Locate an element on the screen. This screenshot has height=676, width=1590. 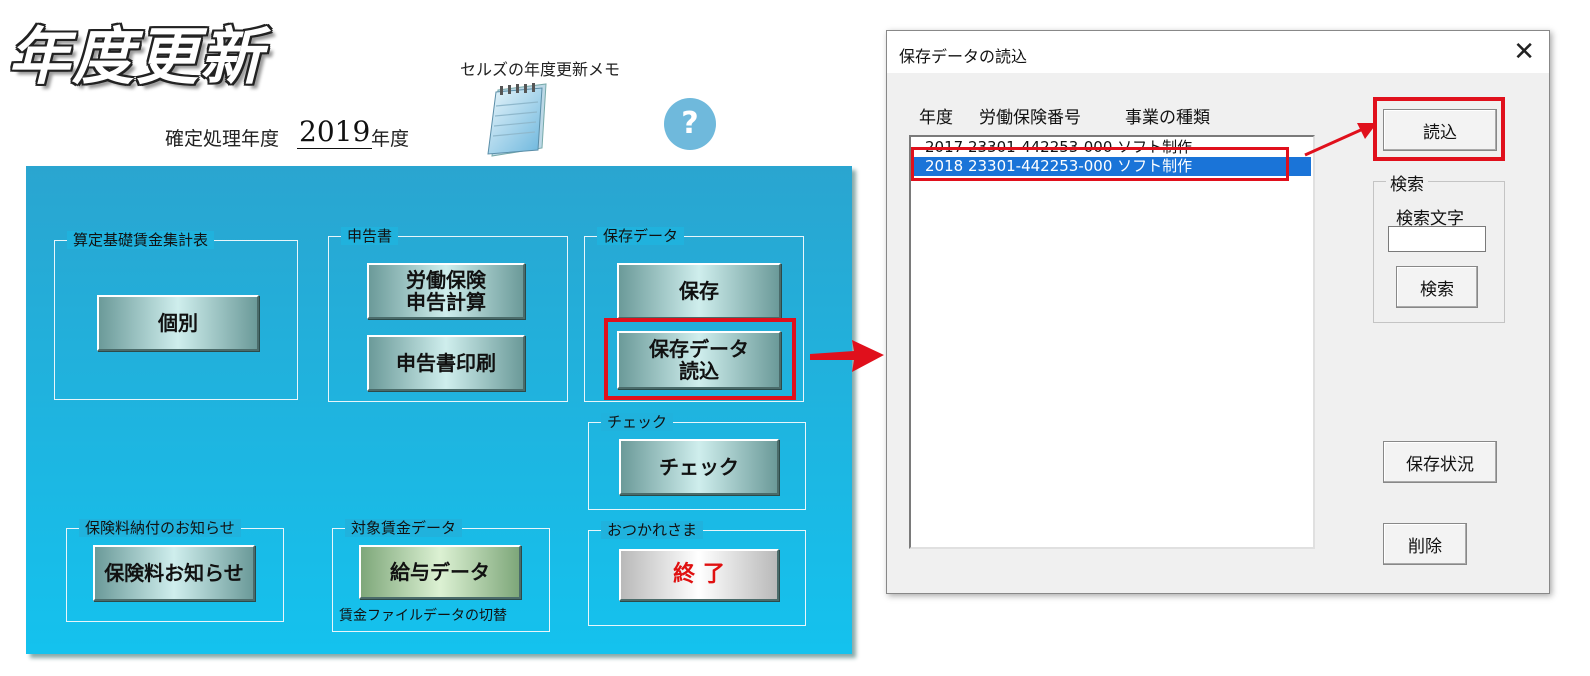
search-group: 検索 検索文字 検索 is located at coordinates (1439, 246).